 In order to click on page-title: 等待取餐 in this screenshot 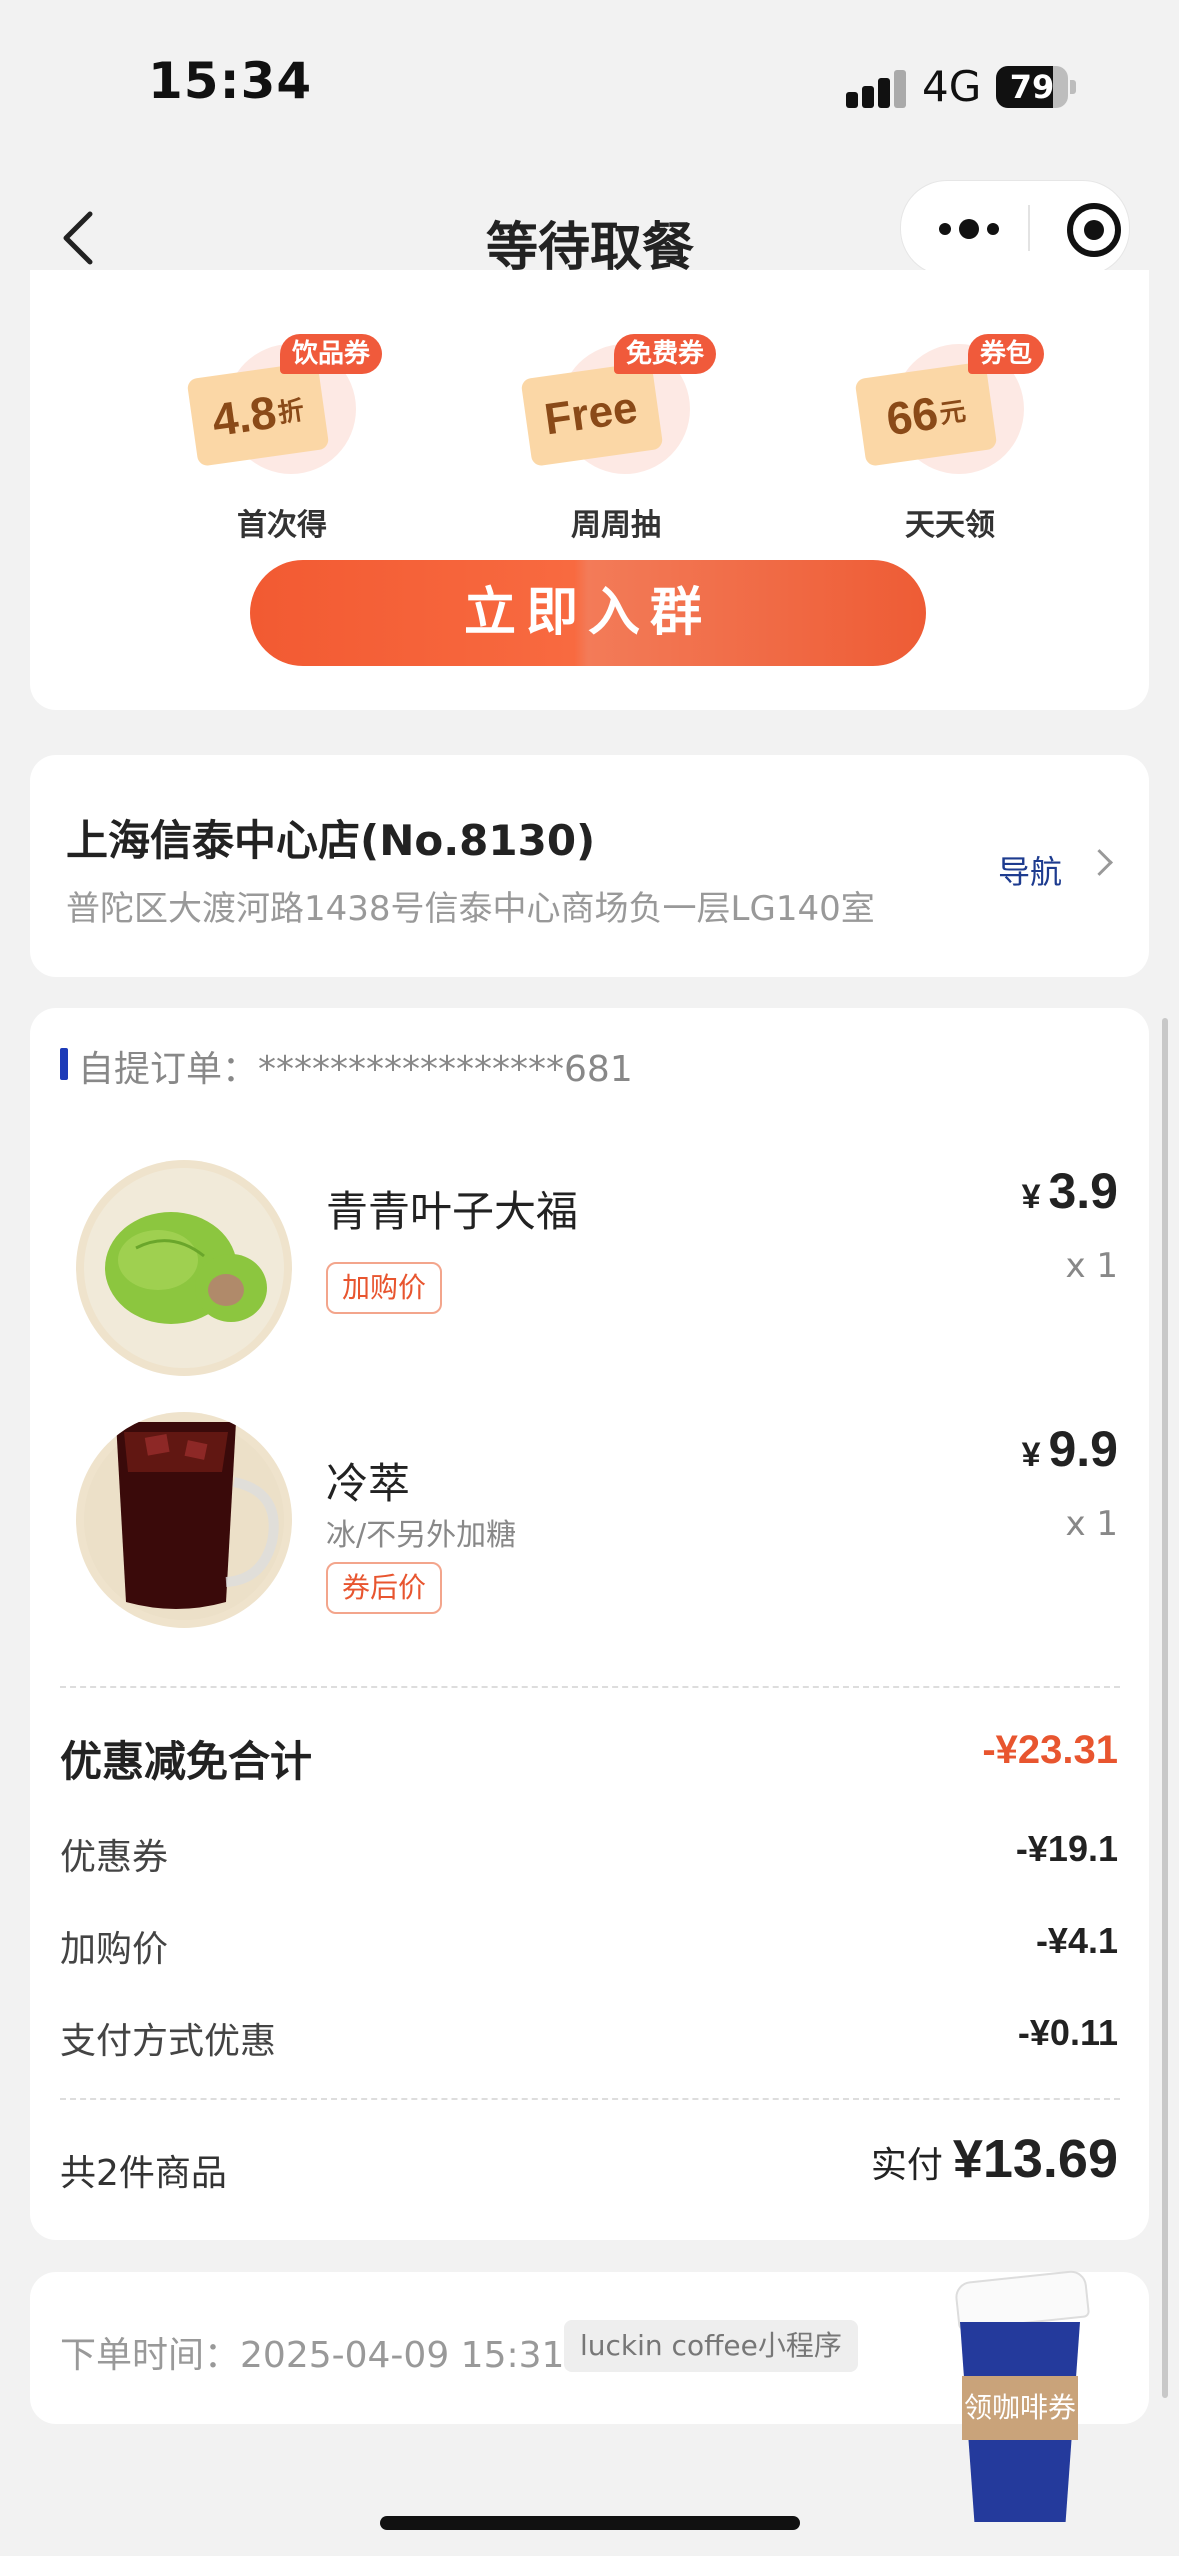, I will do `click(589, 248)`.